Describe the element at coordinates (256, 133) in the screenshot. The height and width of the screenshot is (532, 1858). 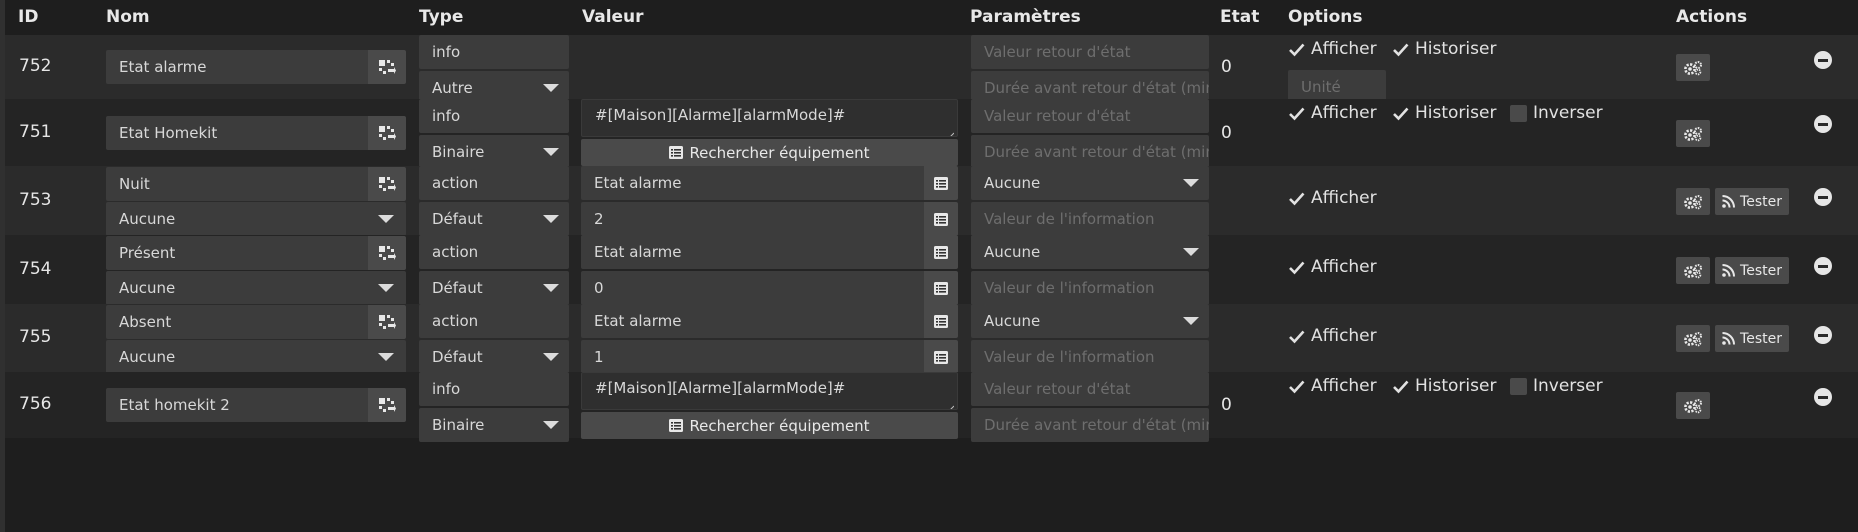
I see `command-name-input: Etat Homekit` at that location.